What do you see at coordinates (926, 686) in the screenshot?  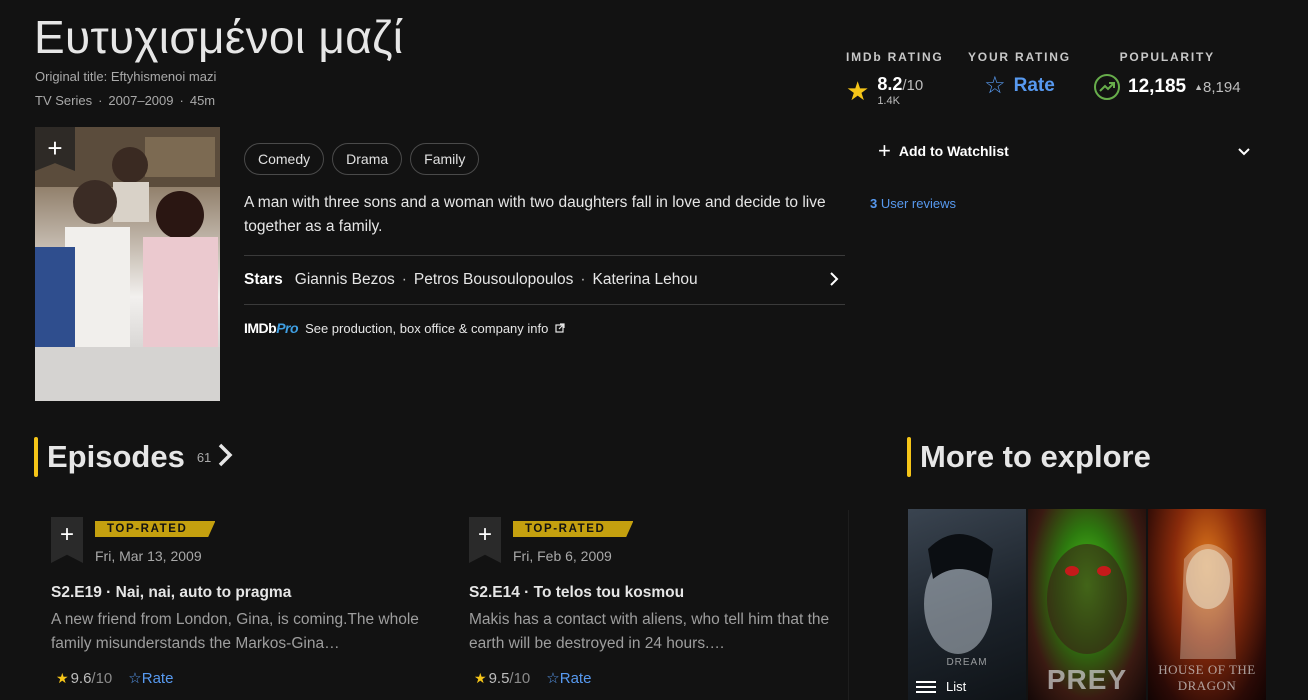 I see `list-icon` at bounding box center [926, 686].